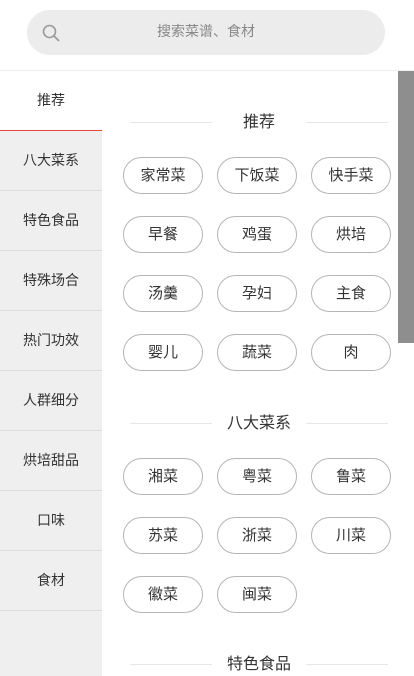  What do you see at coordinates (351, 175) in the screenshot?
I see `tag-button: 快手菜` at bounding box center [351, 175].